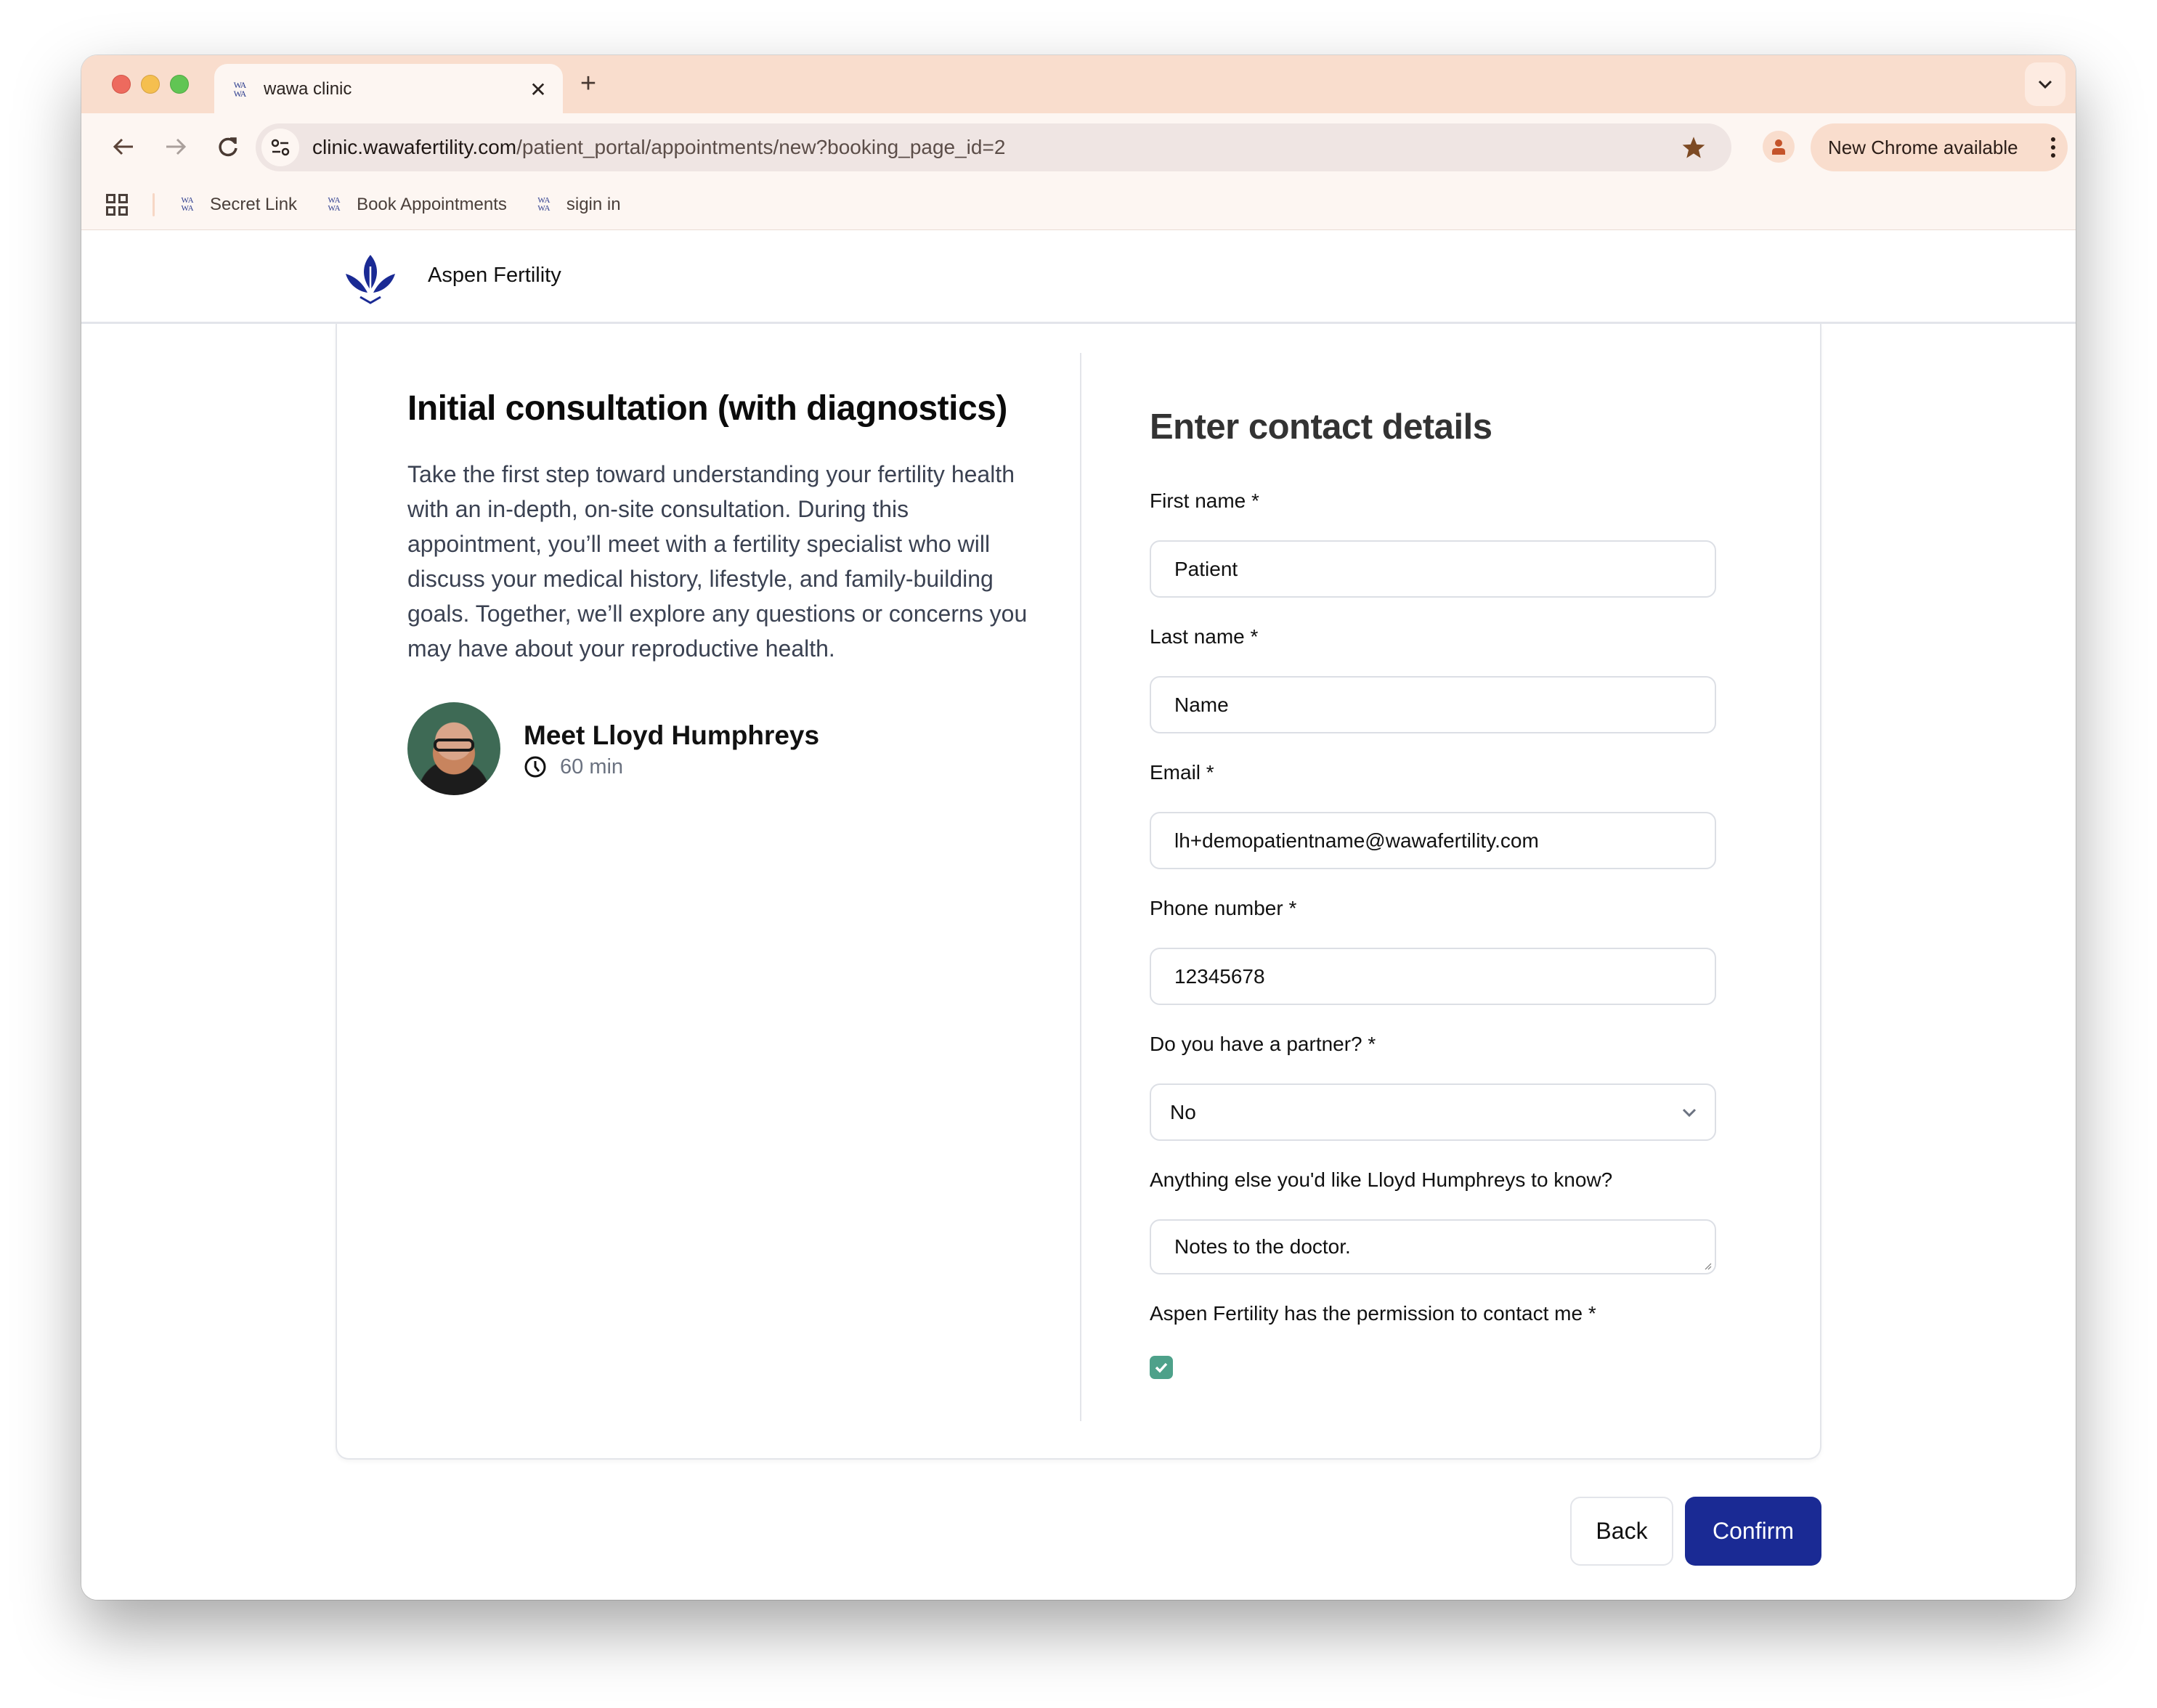 This screenshot has width=2157, height=1708. Describe the element at coordinates (1433, 840) in the screenshot. I see `email-input: lh+demopatientname@wawafertility.com` at that location.